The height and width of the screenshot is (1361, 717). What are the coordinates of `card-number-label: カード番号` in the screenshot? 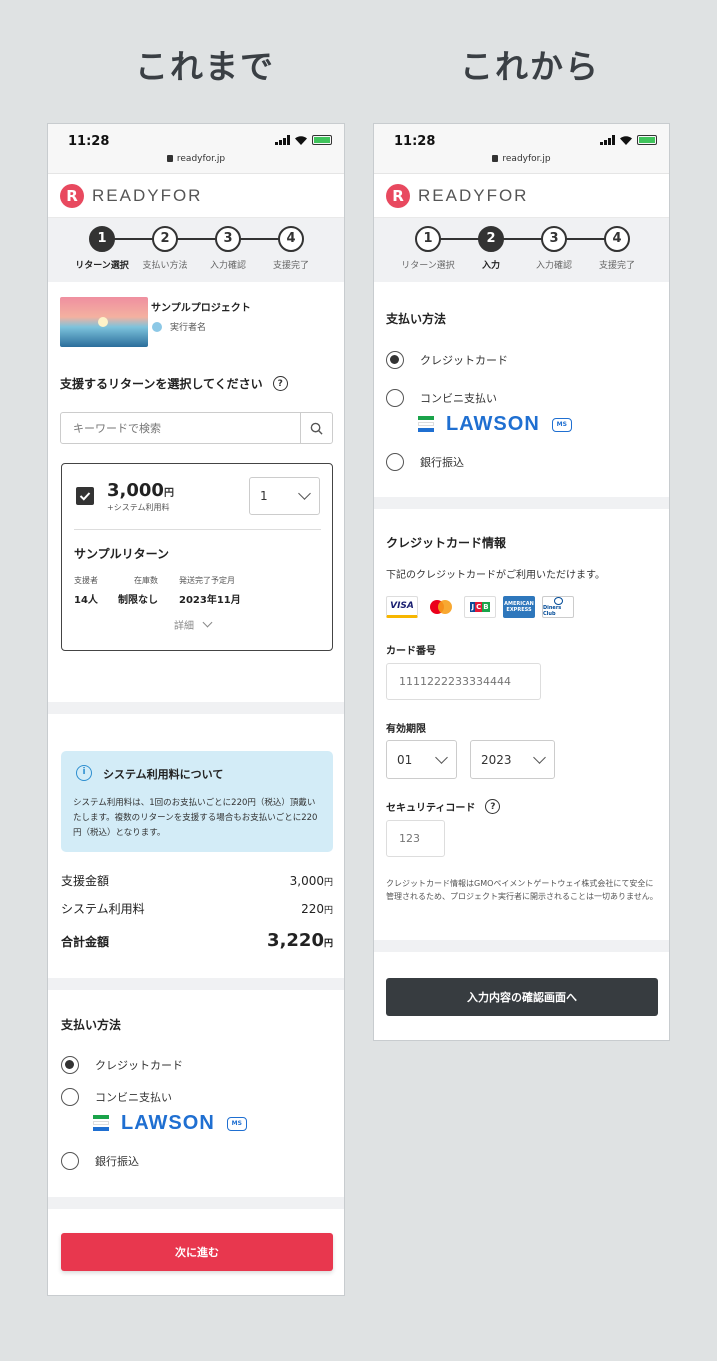 It's located at (411, 651).